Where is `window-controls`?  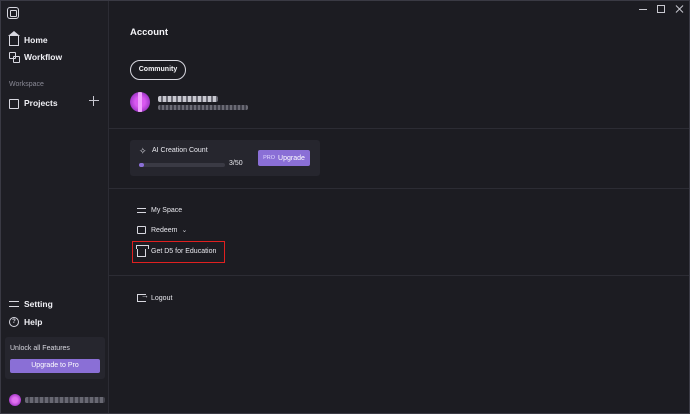
window-controls is located at coordinates (661, 9).